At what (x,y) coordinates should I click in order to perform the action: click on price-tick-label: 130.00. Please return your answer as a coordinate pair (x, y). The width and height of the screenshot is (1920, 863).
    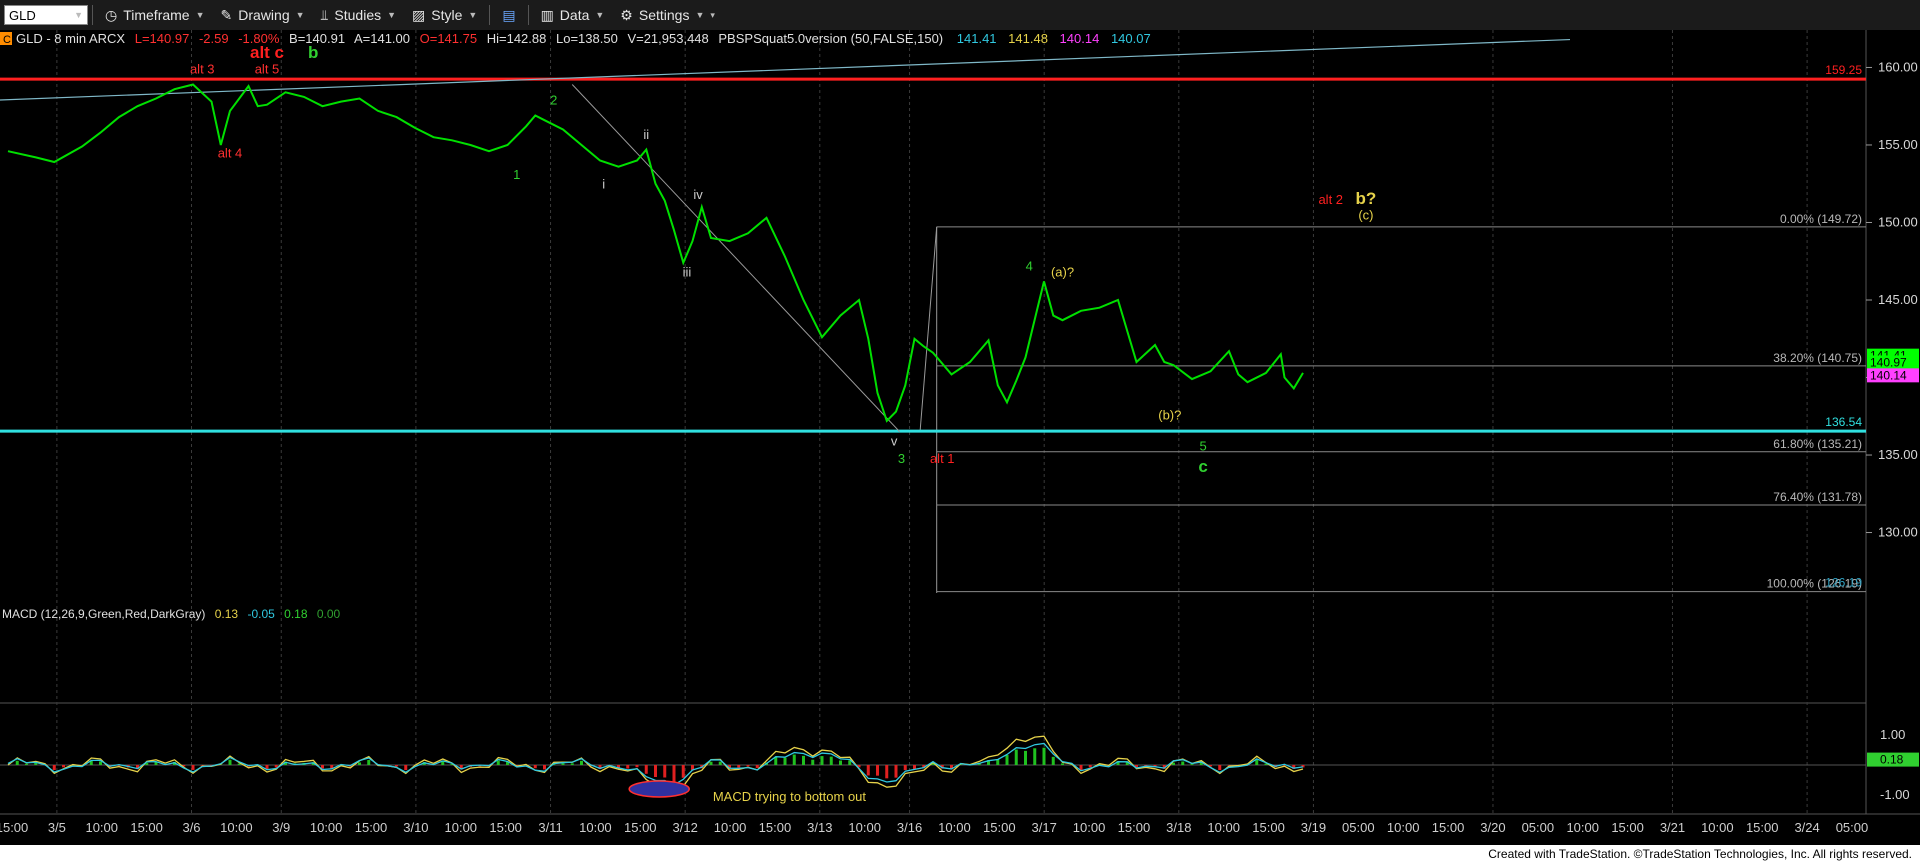
    Looking at the image, I should click on (1898, 532).